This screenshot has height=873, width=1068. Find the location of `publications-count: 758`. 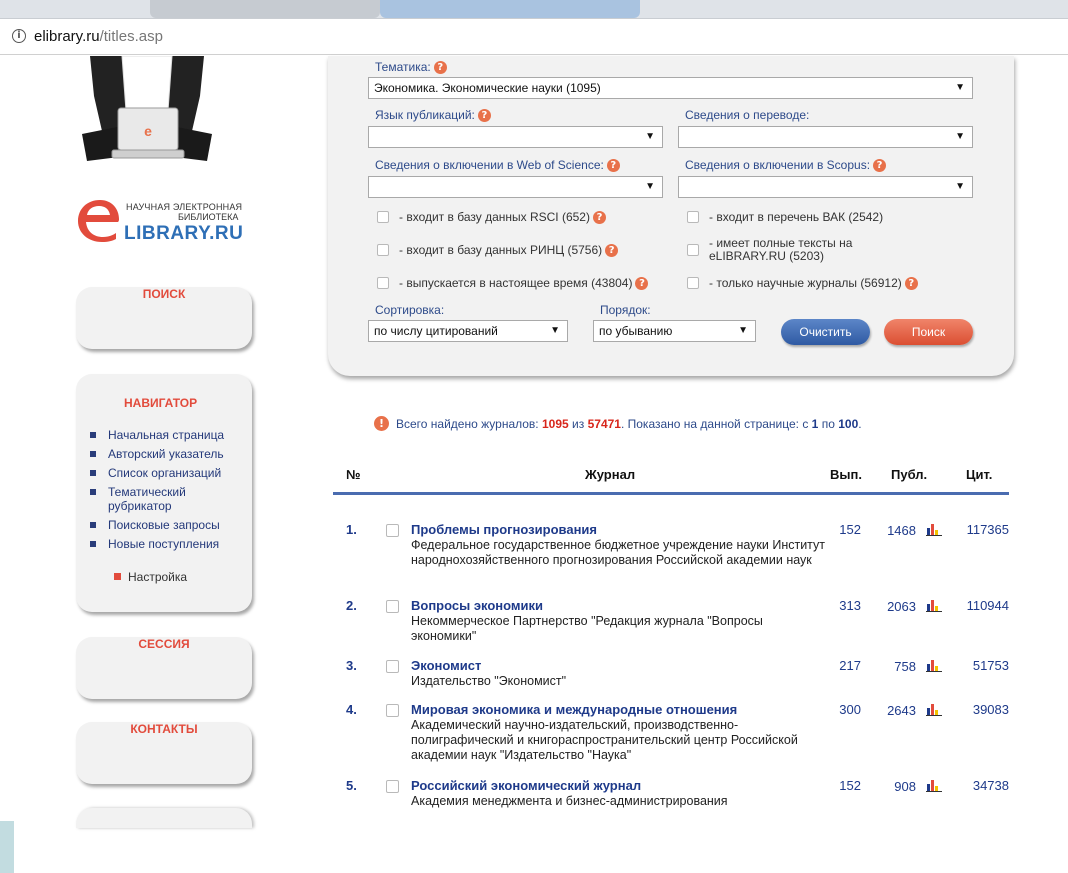

publications-count: 758 is located at coordinates (893, 666).